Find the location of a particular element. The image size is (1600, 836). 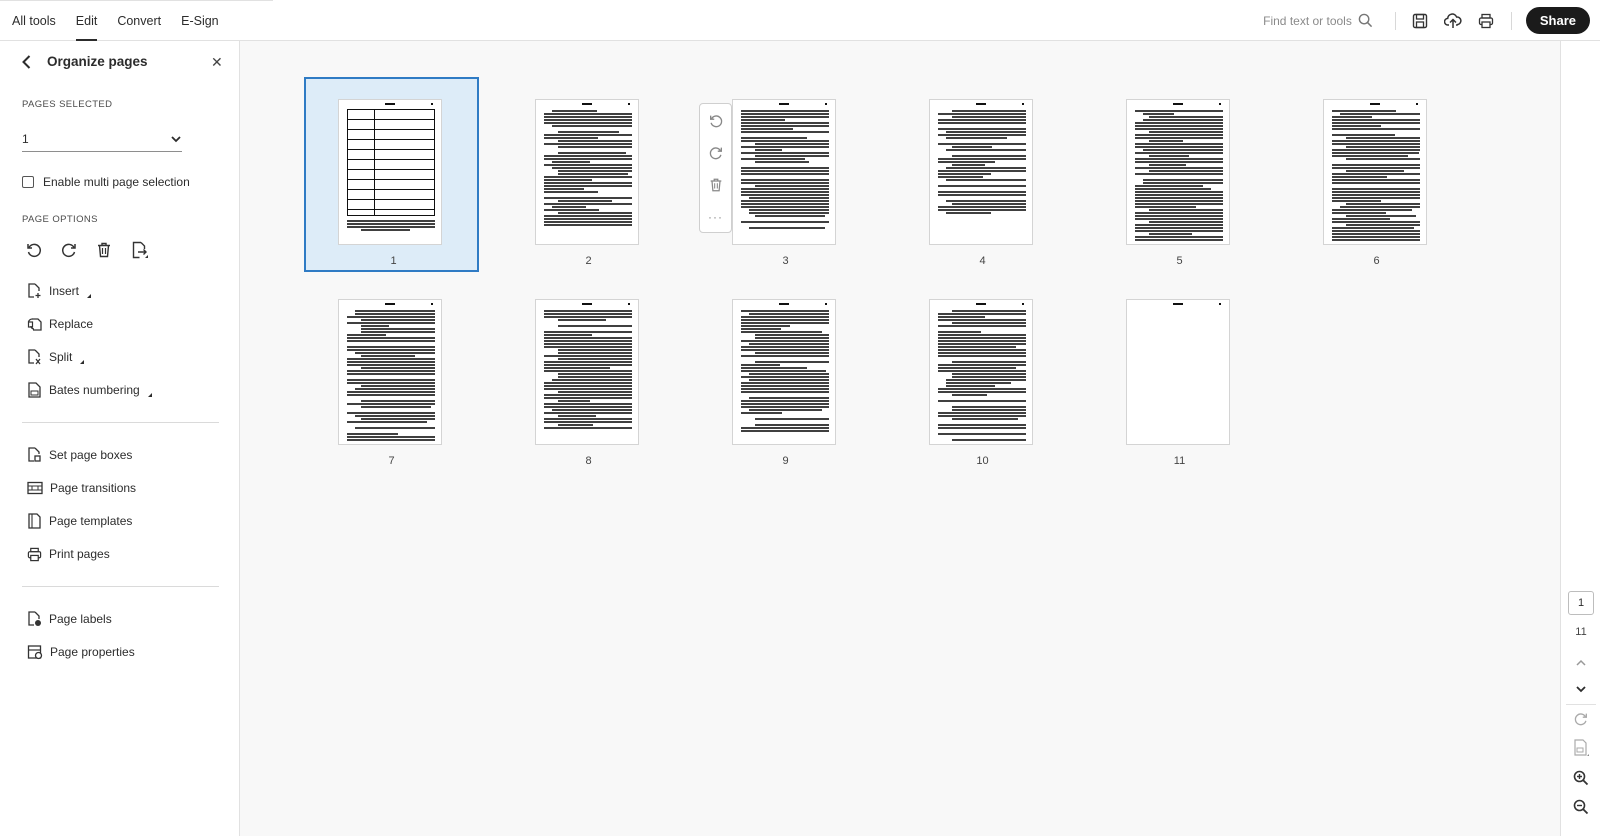

menu-split: Split is located at coordinates (56, 357).